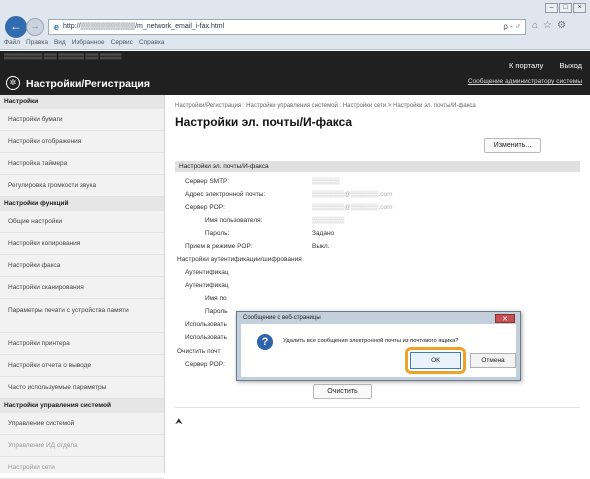  What do you see at coordinates (505, 318) in the screenshot?
I see `dialog-close-button: ✕` at bounding box center [505, 318].